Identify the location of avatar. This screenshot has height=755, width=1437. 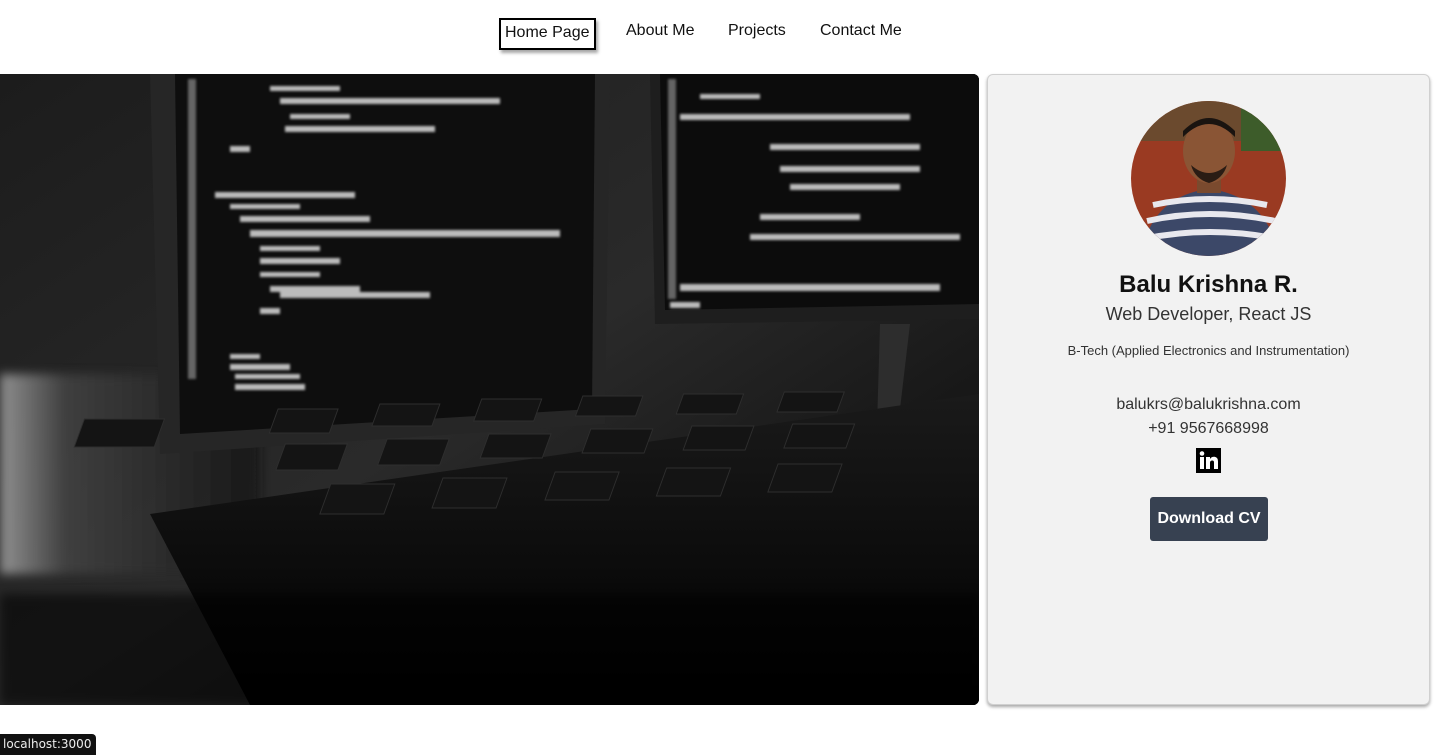
(1208, 178).